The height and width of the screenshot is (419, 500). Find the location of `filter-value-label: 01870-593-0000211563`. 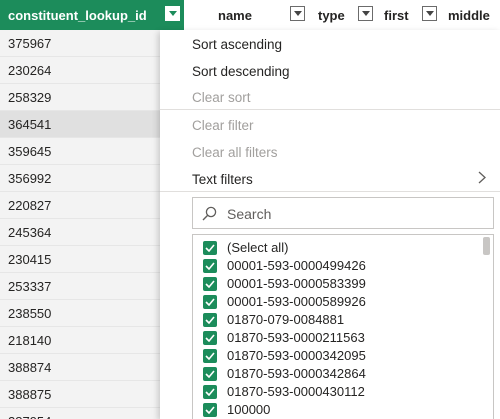

filter-value-label: 01870-593-0000211563 is located at coordinates (296, 337).